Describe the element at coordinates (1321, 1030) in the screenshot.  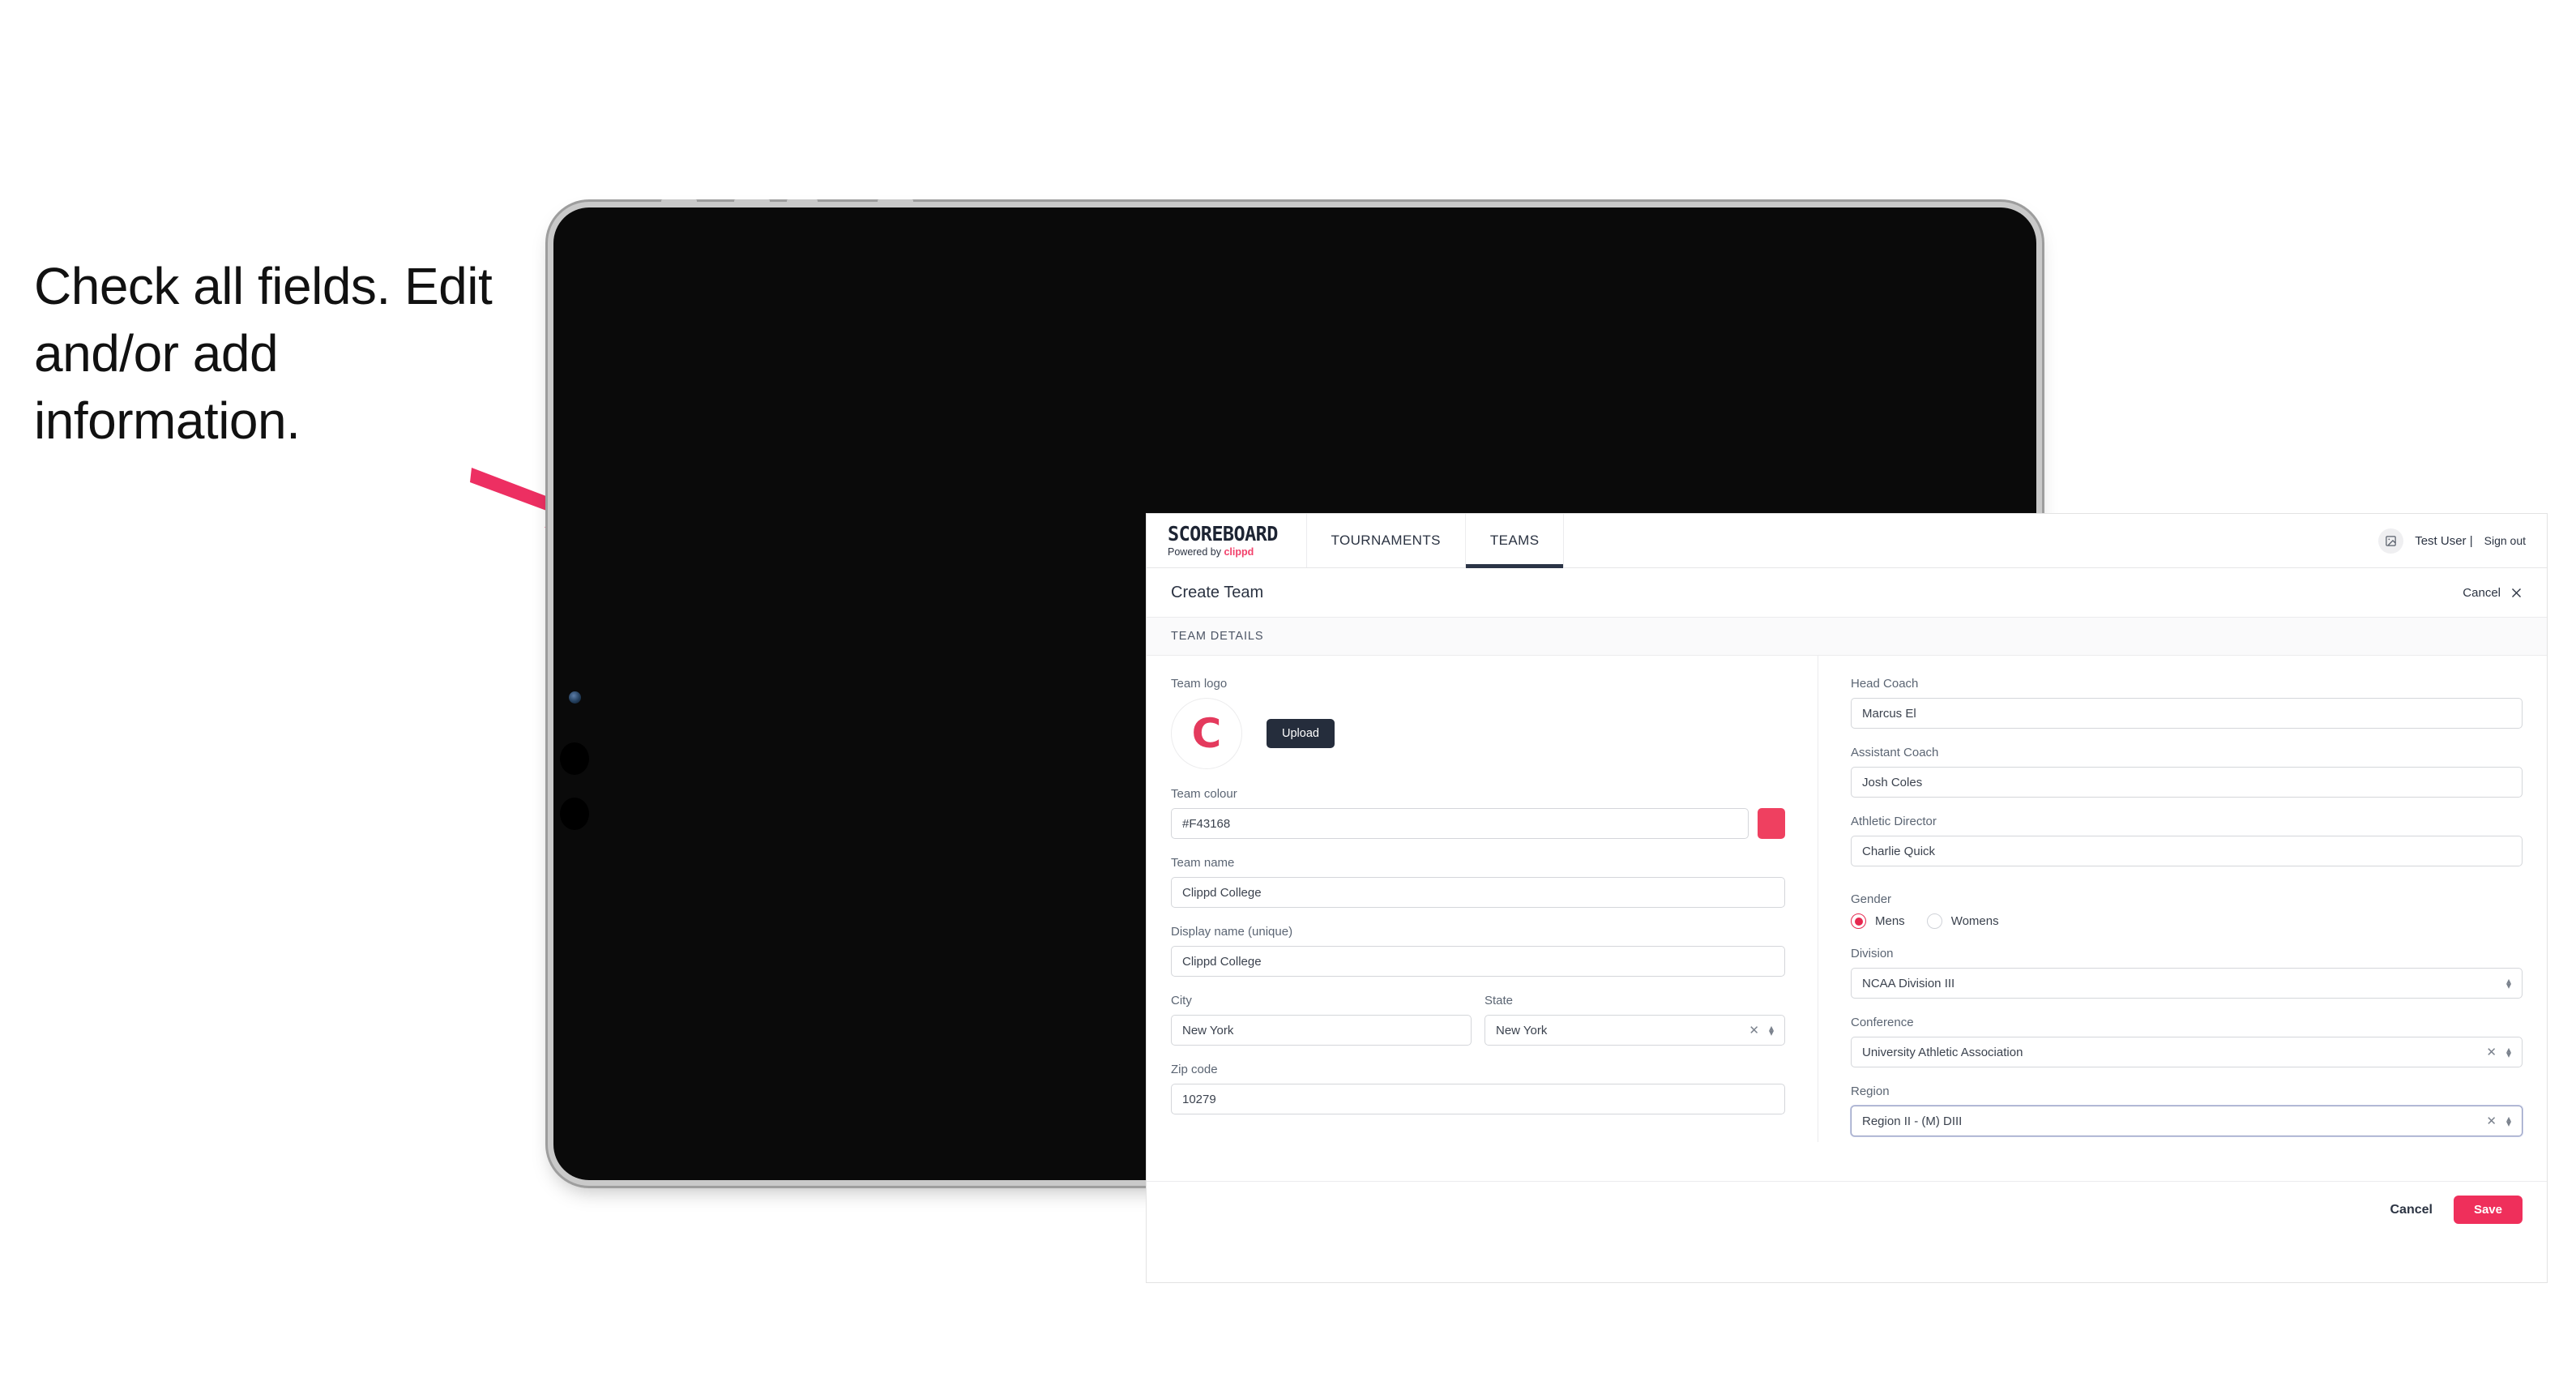
I see `city-input: New York` at that location.